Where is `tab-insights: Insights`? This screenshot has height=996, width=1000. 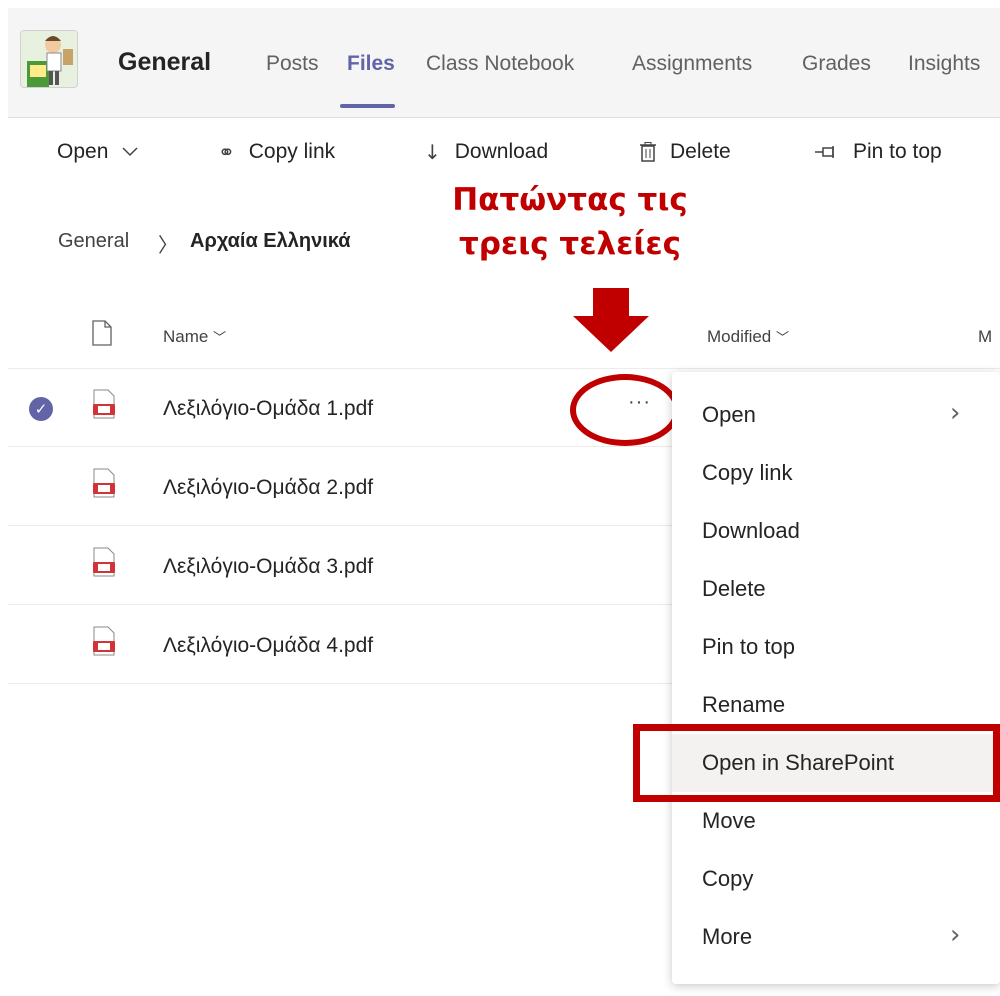
tab-insights: Insights is located at coordinates (944, 64).